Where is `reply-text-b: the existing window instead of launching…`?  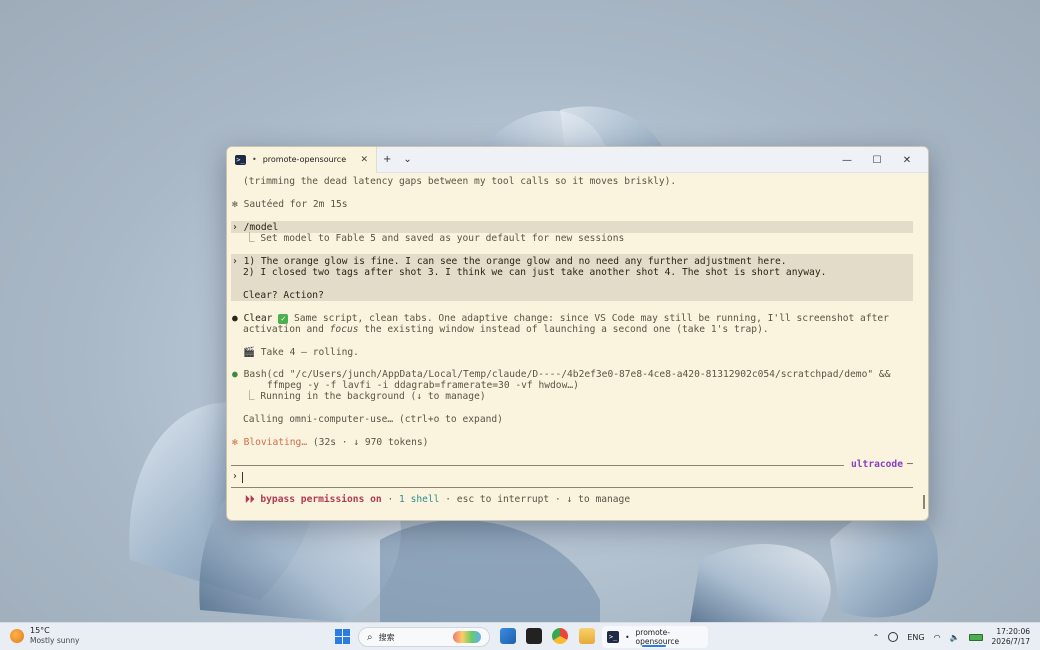 reply-text-b: the existing window instead of launching… is located at coordinates (563, 329).